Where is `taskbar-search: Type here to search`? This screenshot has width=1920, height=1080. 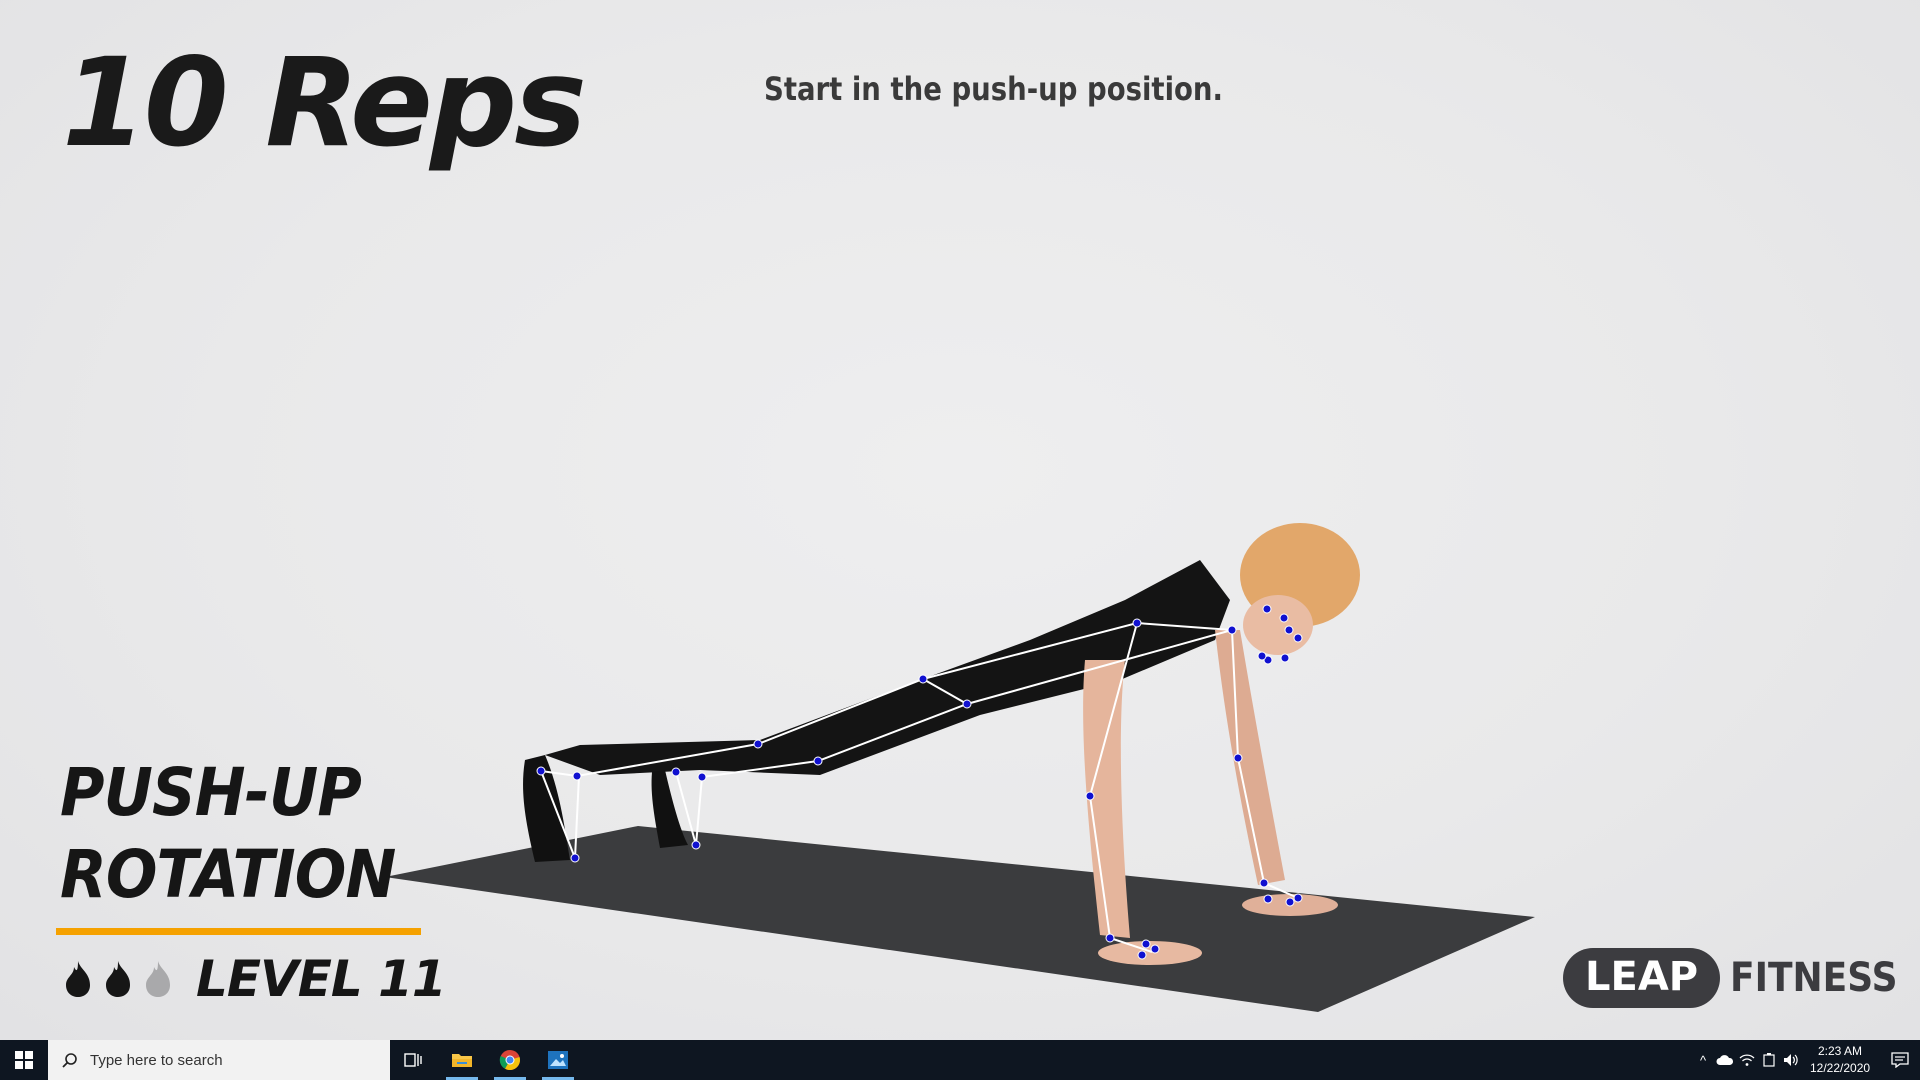 taskbar-search: Type here to search is located at coordinates (219, 1060).